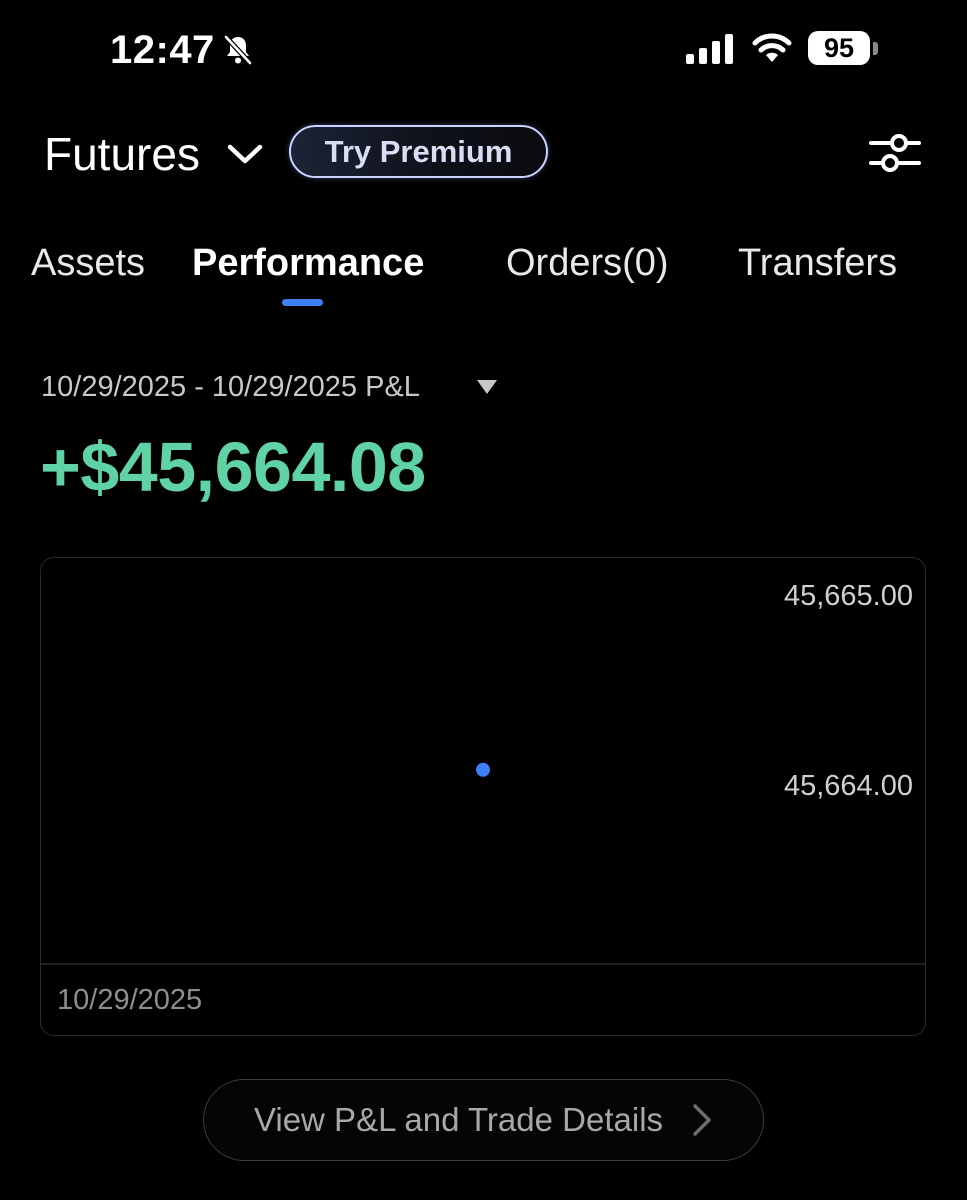 The width and height of the screenshot is (967, 1200). What do you see at coordinates (130, 1000) in the screenshot?
I see `x-tick-label: 10/29/2025` at bounding box center [130, 1000].